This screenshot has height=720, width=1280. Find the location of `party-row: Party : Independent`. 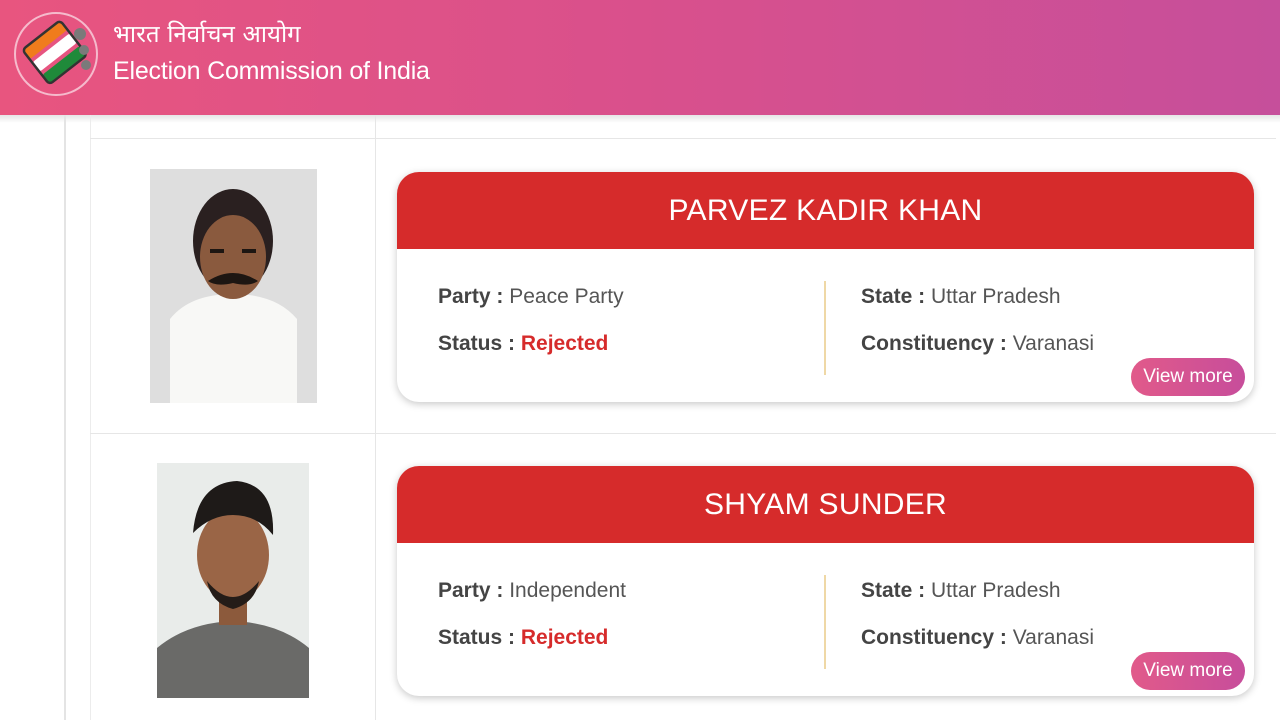

party-row: Party : Independent is located at coordinates (532, 591).